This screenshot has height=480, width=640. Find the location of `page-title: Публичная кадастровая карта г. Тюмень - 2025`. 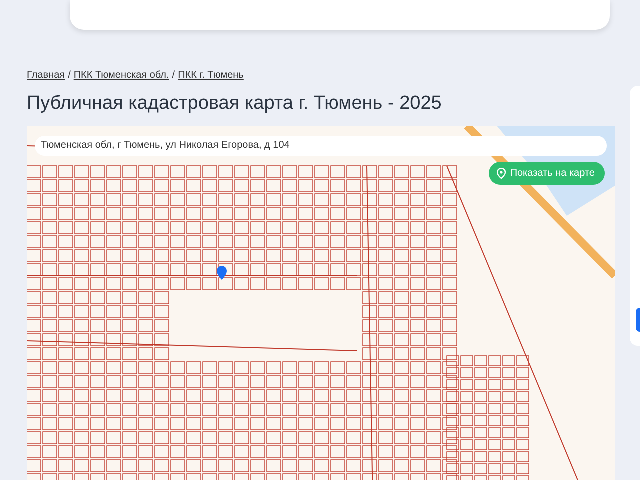

page-title: Публичная кадастровая карта г. Тюмень - 2025 is located at coordinates (235, 104).